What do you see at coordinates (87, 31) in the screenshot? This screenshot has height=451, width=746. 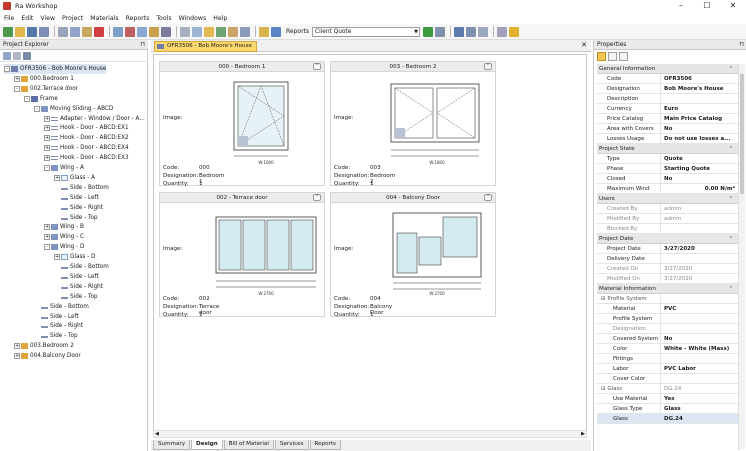 I see `paste-icon` at bounding box center [87, 31].